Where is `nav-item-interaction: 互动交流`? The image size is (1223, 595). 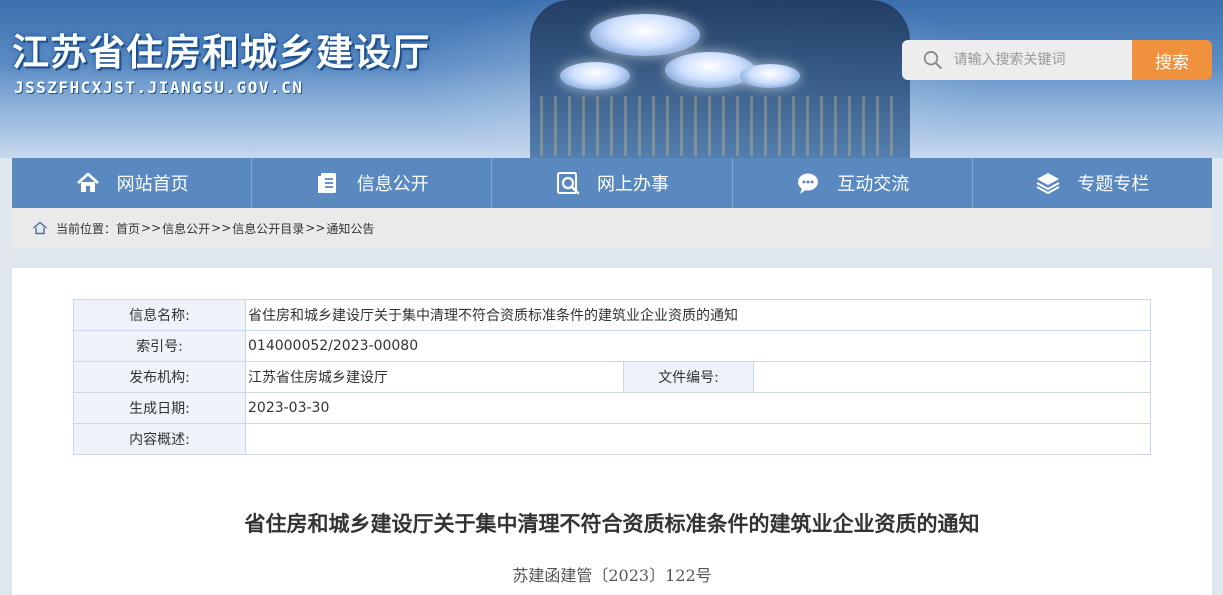
nav-item-interaction: 互动交流 is located at coordinates (853, 183).